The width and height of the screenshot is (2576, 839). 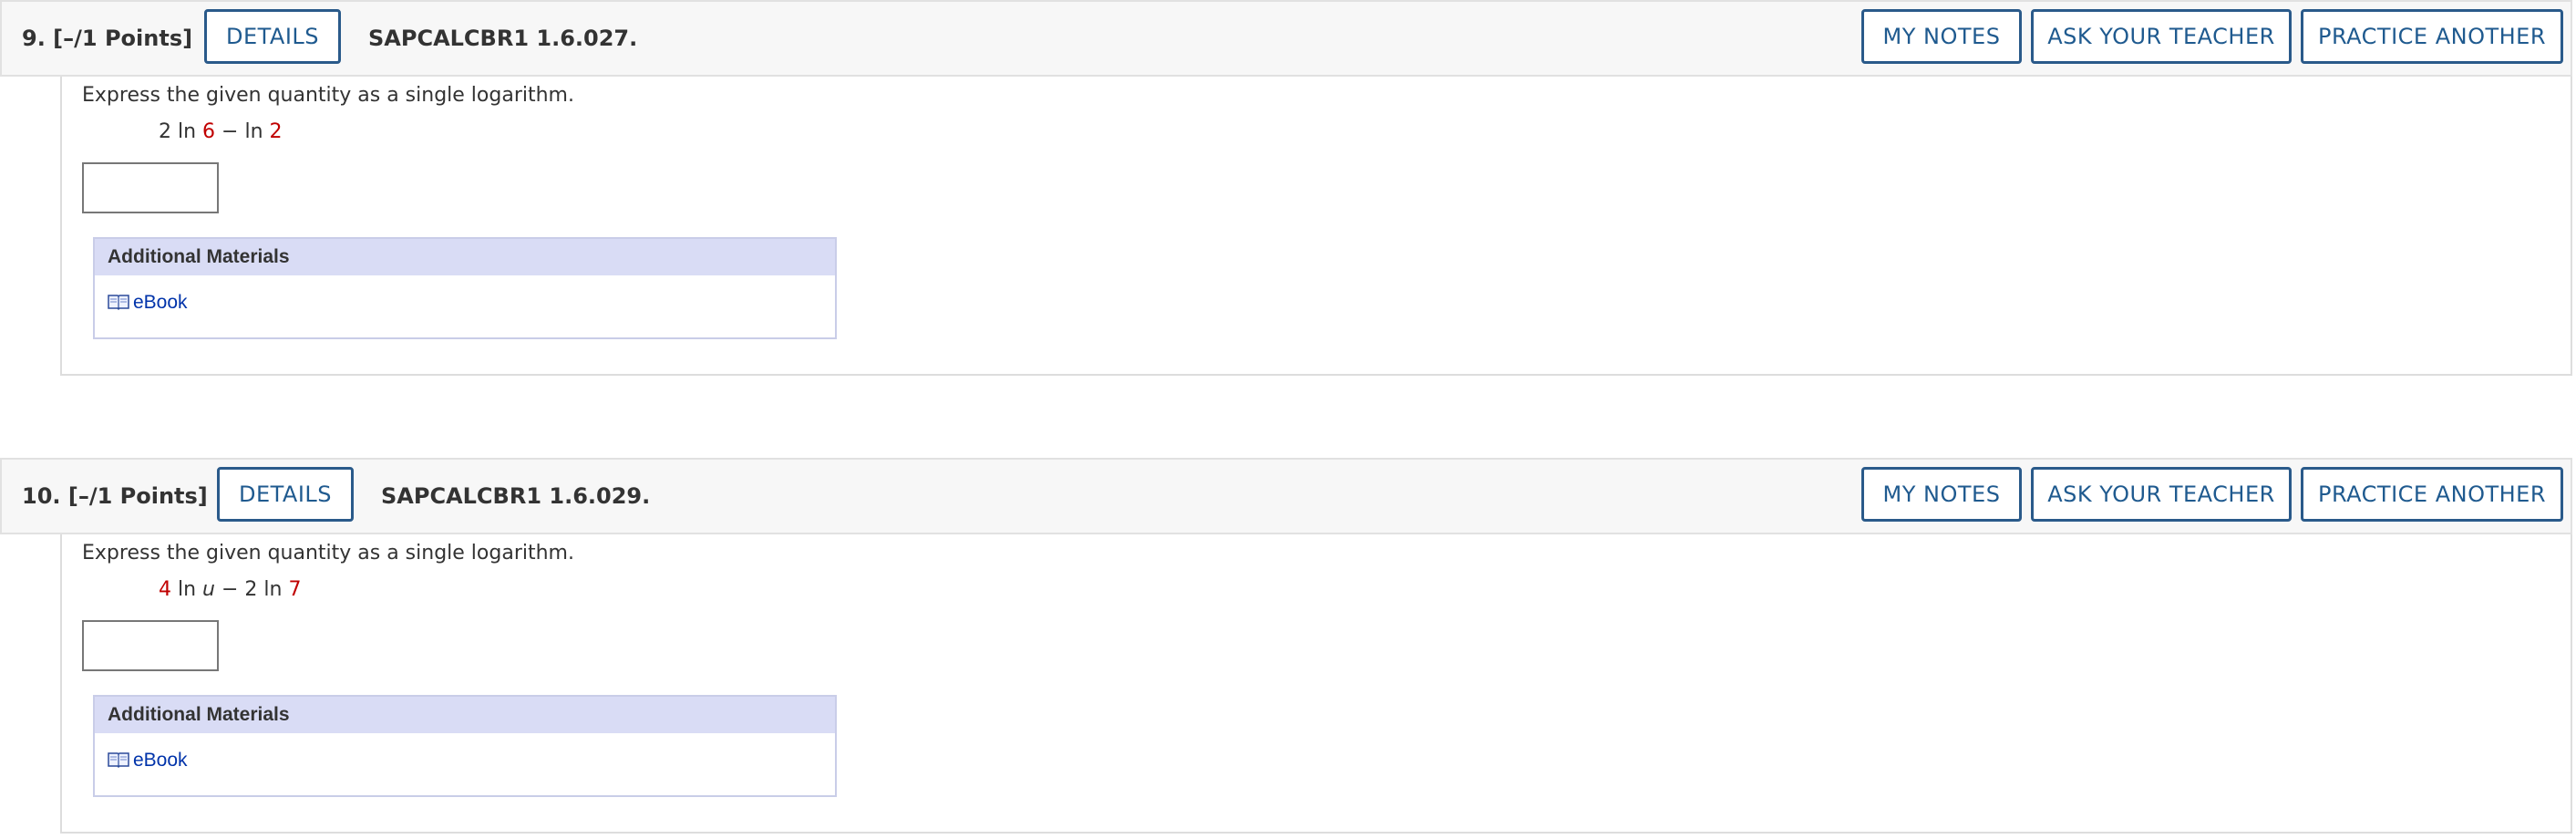 I want to click on question-code: SAPCALCBR1 1.6.027., so click(x=503, y=38).